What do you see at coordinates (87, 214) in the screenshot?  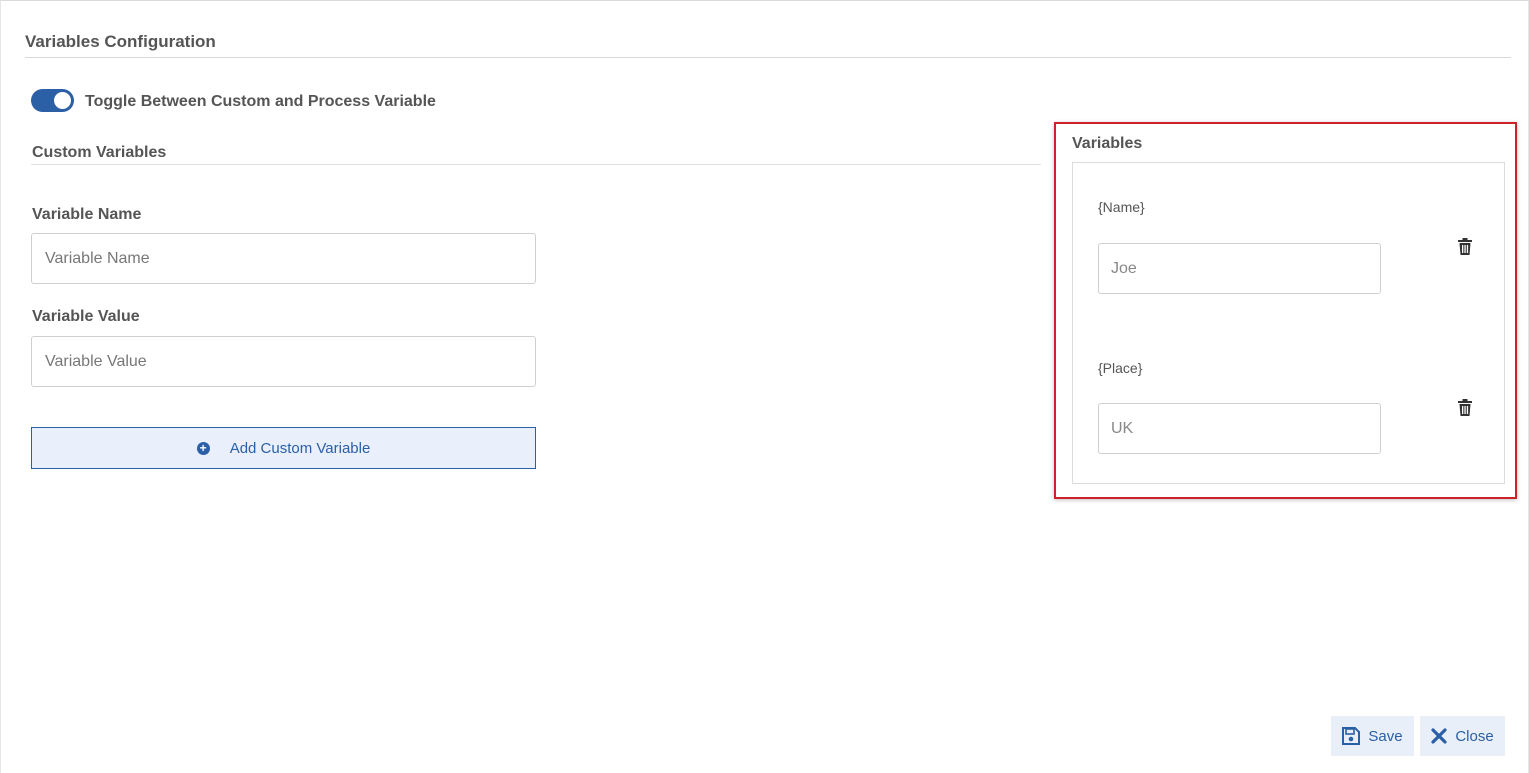 I see `variable-name-label: Variable Name` at bounding box center [87, 214].